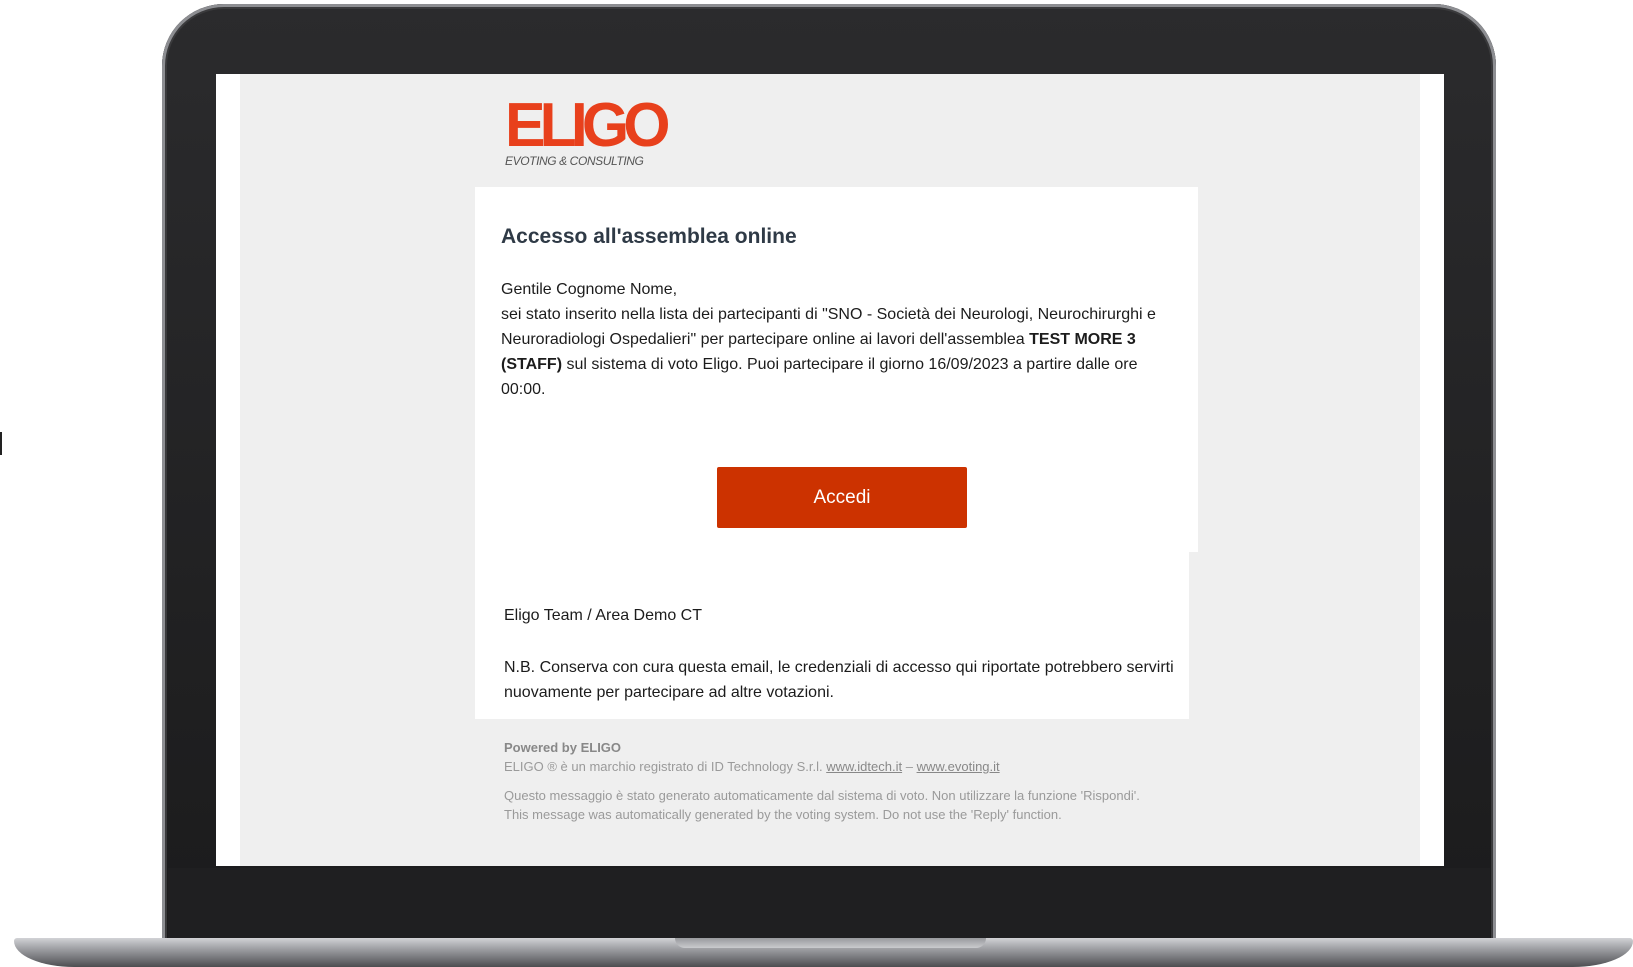  Describe the element at coordinates (829, 903) in the screenshot. I see `laptop-bezel-bottom` at that location.